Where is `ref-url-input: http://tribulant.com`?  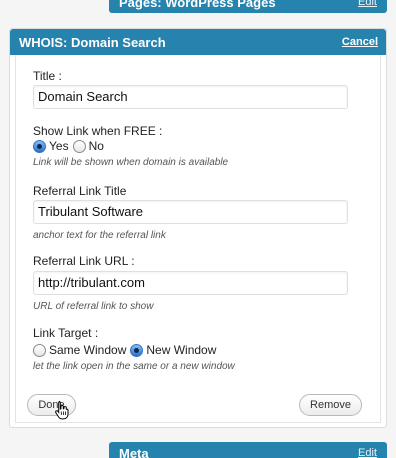 ref-url-input: http://tribulant.com is located at coordinates (190, 283).